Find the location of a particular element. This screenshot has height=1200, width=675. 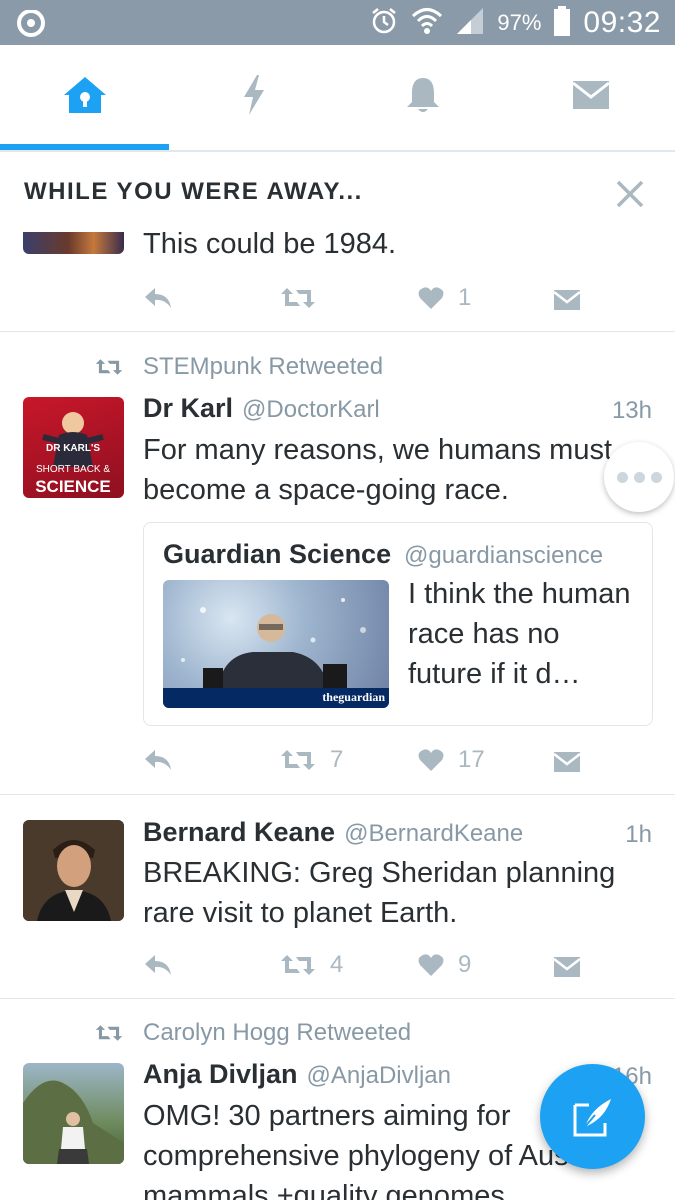

active-tab-indicator is located at coordinates (84, 147).